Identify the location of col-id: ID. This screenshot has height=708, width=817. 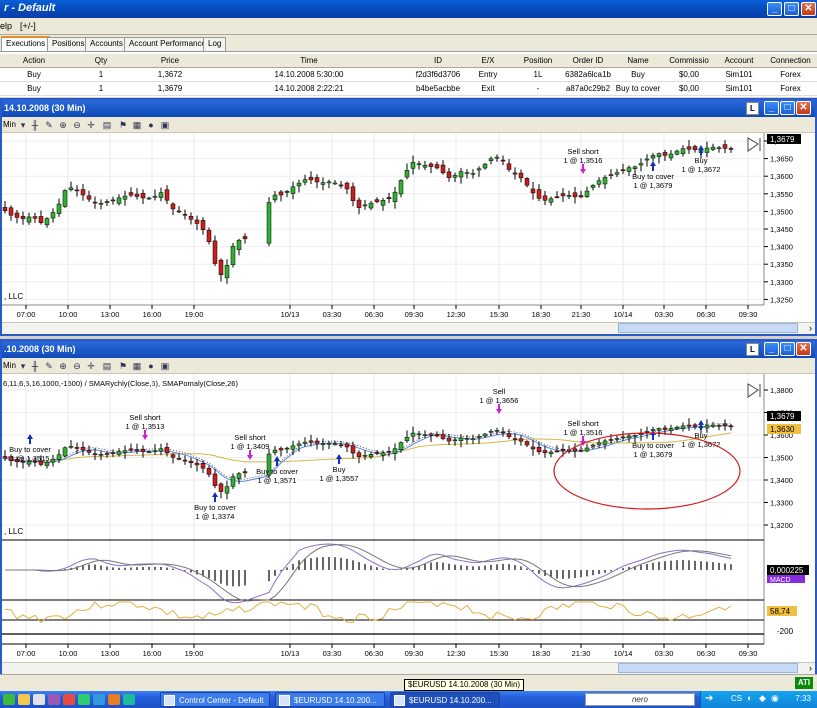
(438, 60).